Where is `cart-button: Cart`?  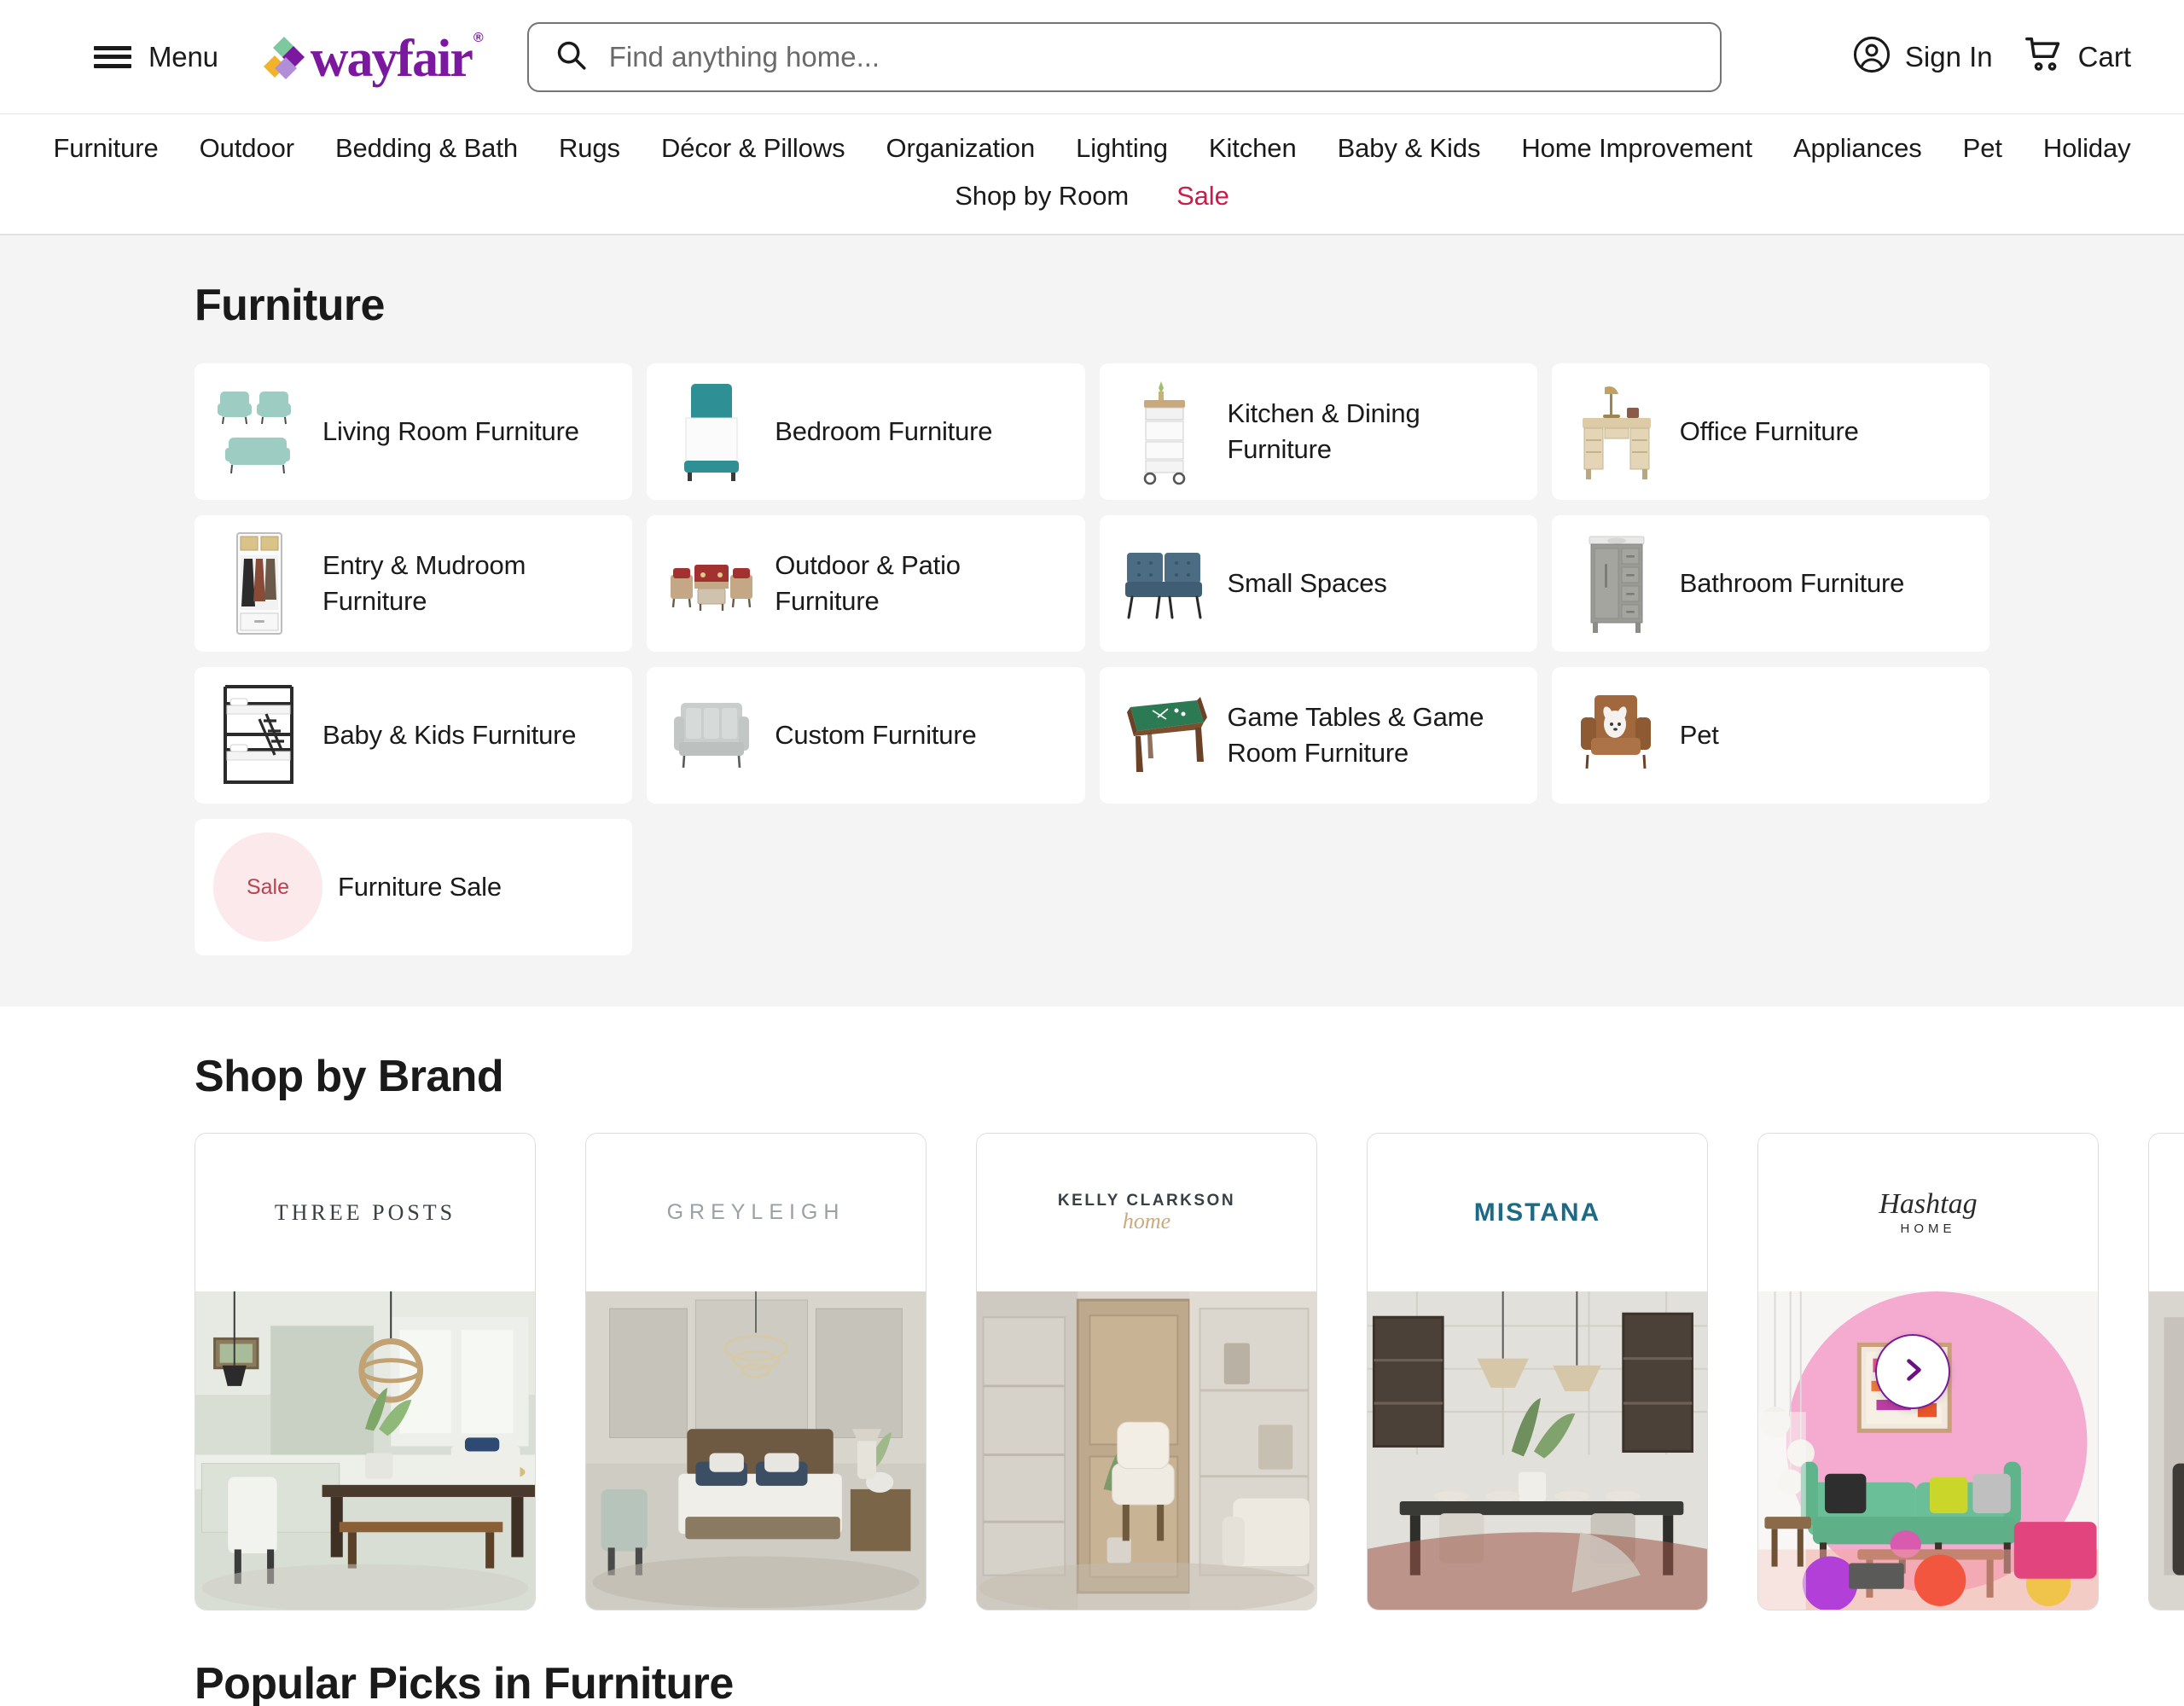
cart-button: Cart is located at coordinates (2078, 57).